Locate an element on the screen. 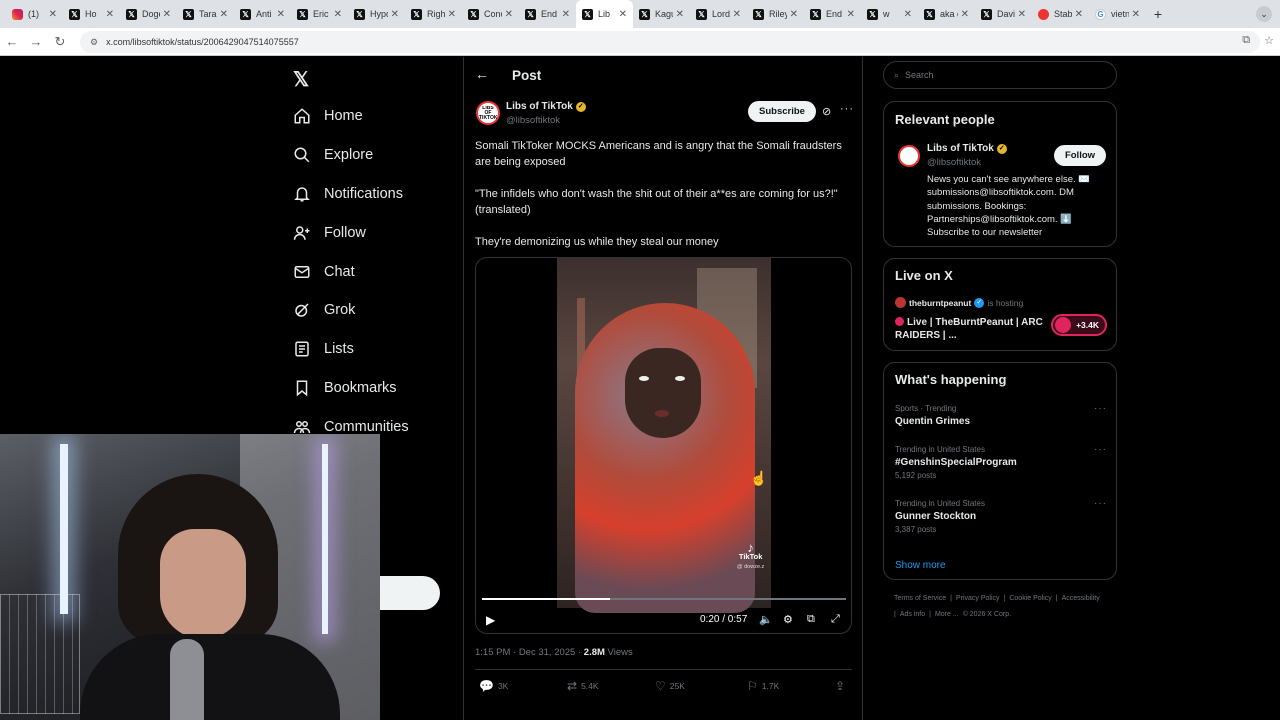 This screenshot has height=720, width=1280. site-info-icon: ⚙ is located at coordinates (94, 42).